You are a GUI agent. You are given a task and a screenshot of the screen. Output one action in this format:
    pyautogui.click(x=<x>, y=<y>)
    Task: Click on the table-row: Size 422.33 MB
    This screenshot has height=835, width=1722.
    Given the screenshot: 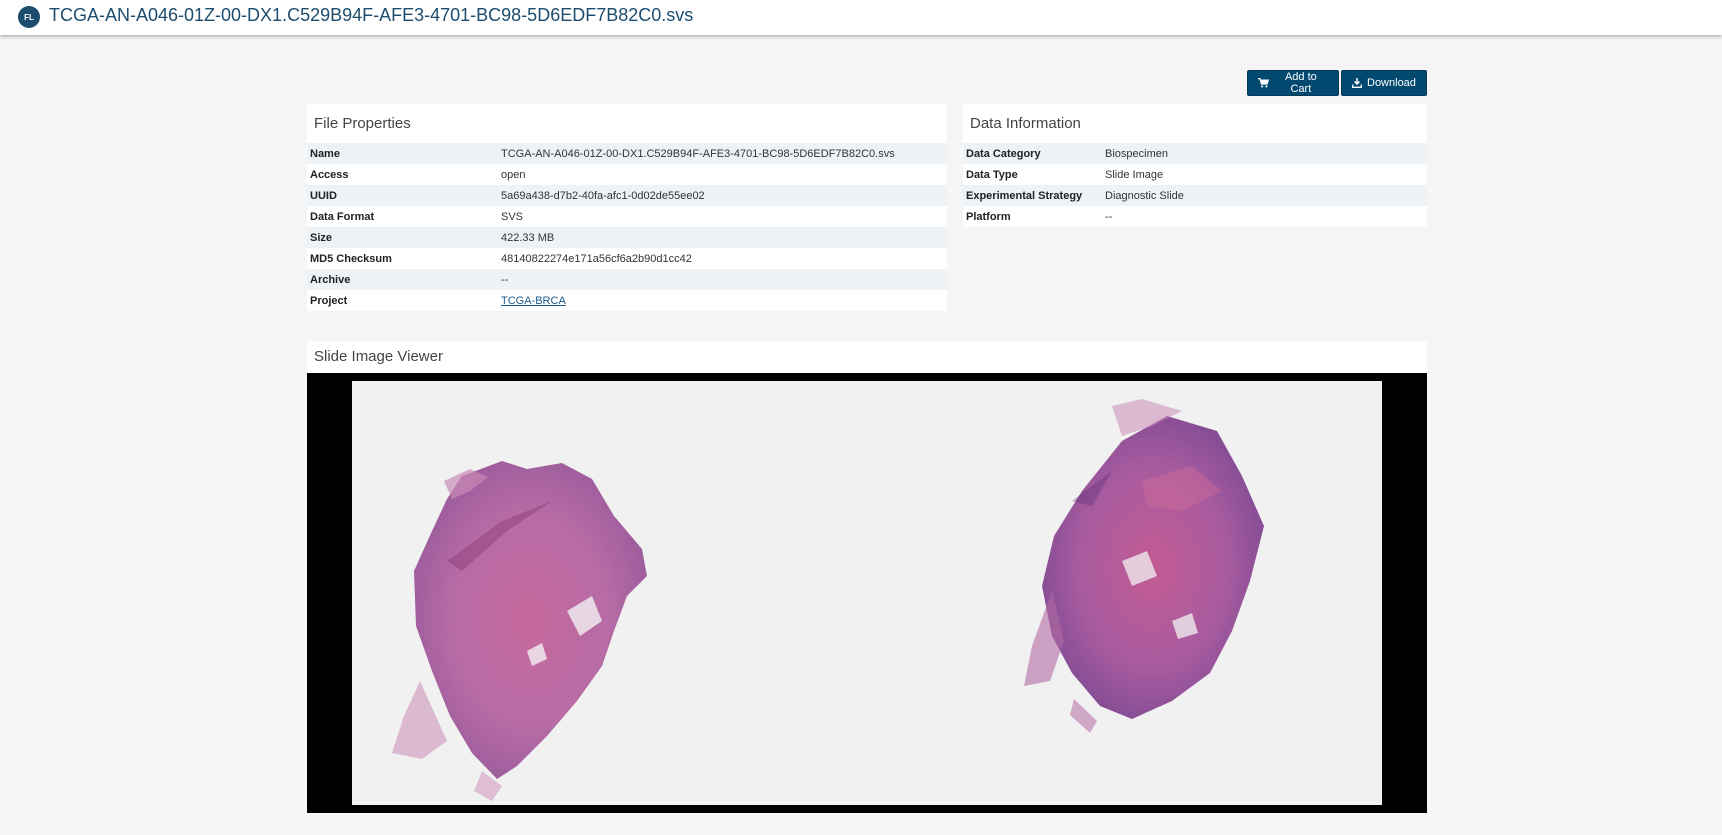 What is the action you would take?
    pyautogui.click(x=627, y=237)
    